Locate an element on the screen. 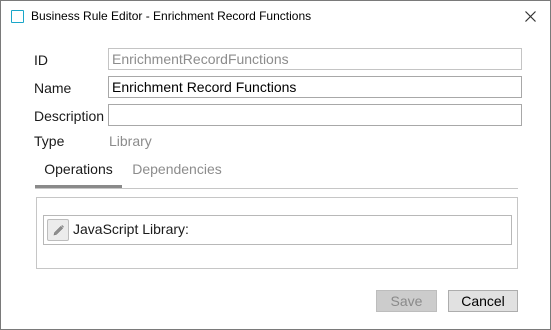 This screenshot has height=330, width=551. type-label: Type is located at coordinates (49, 141).